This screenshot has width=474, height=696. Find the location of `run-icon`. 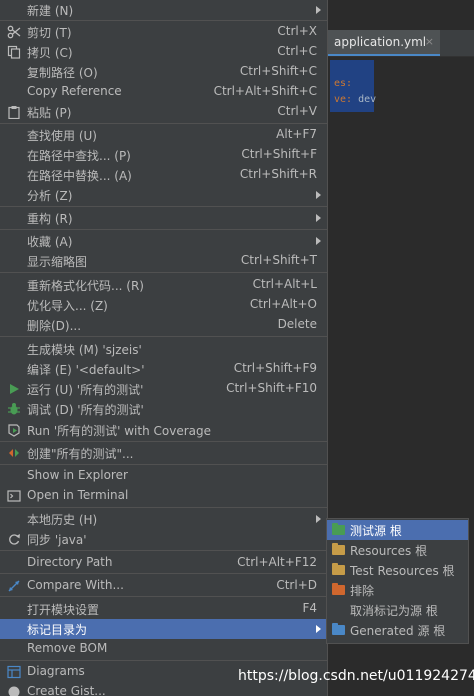

run-icon is located at coordinates (14, 389).